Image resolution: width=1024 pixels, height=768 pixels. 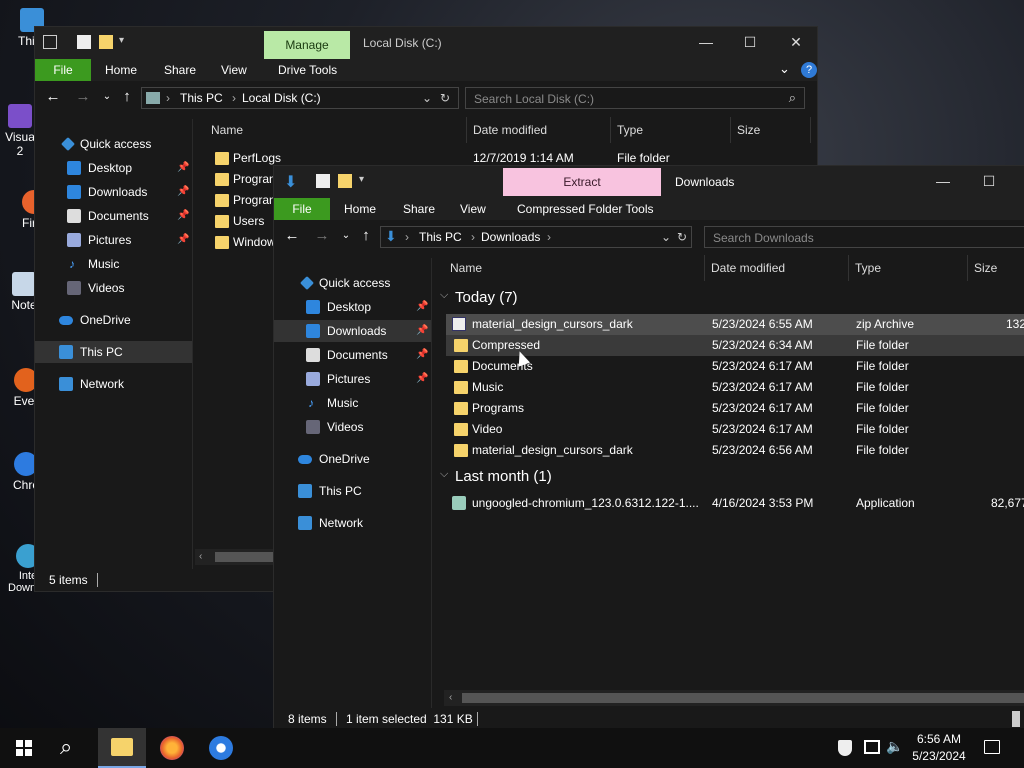 What do you see at coordinates (845, 748) in the screenshot?
I see `security-shield-icon` at bounding box center [845, 748].